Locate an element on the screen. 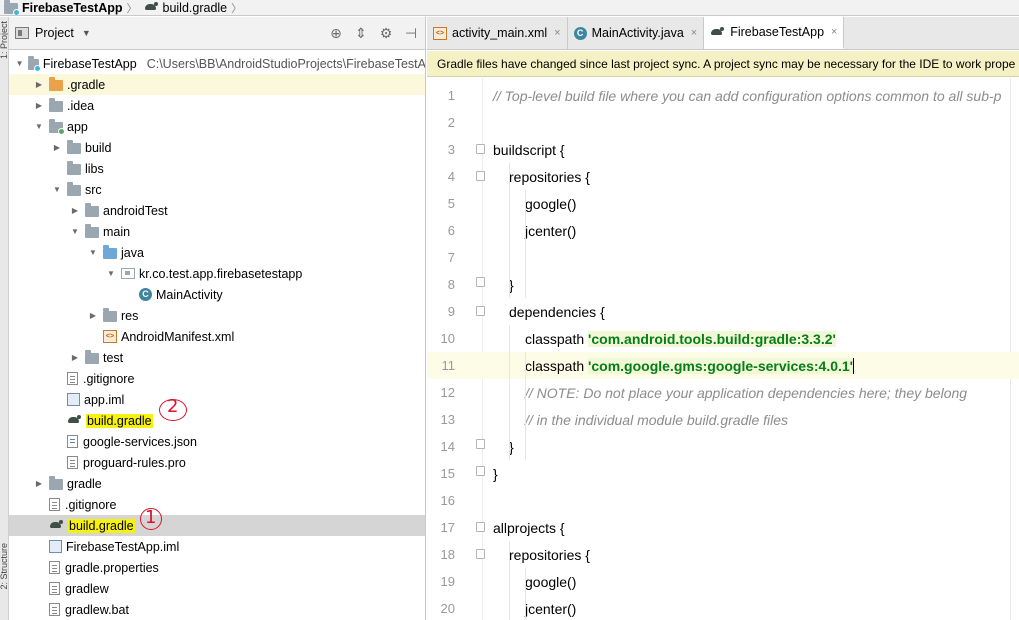  code-line: 16 is located at coordinates (723, 500).